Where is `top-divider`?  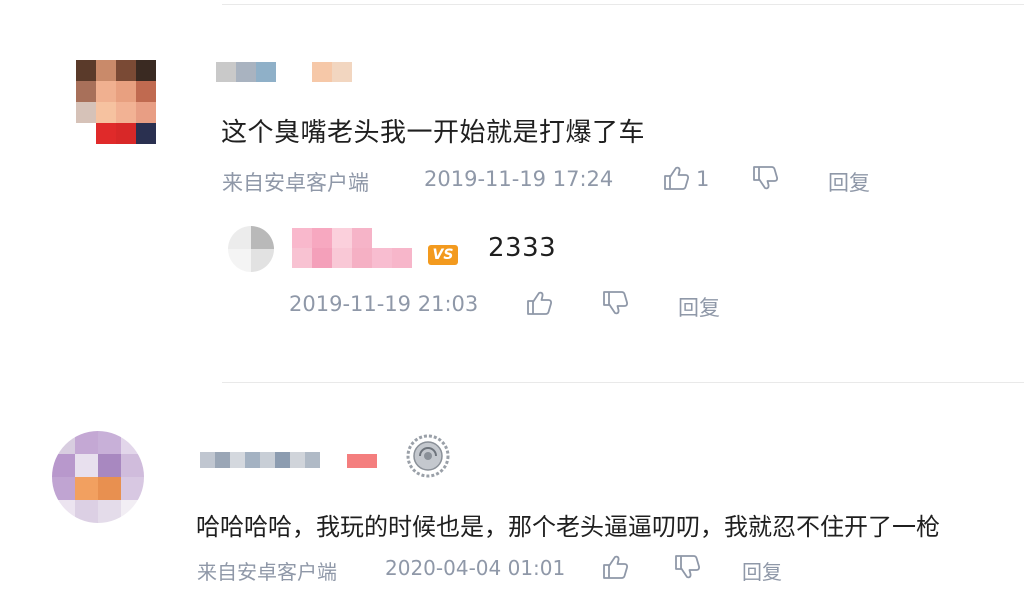 top-divider is located at coordinates (623, 4).